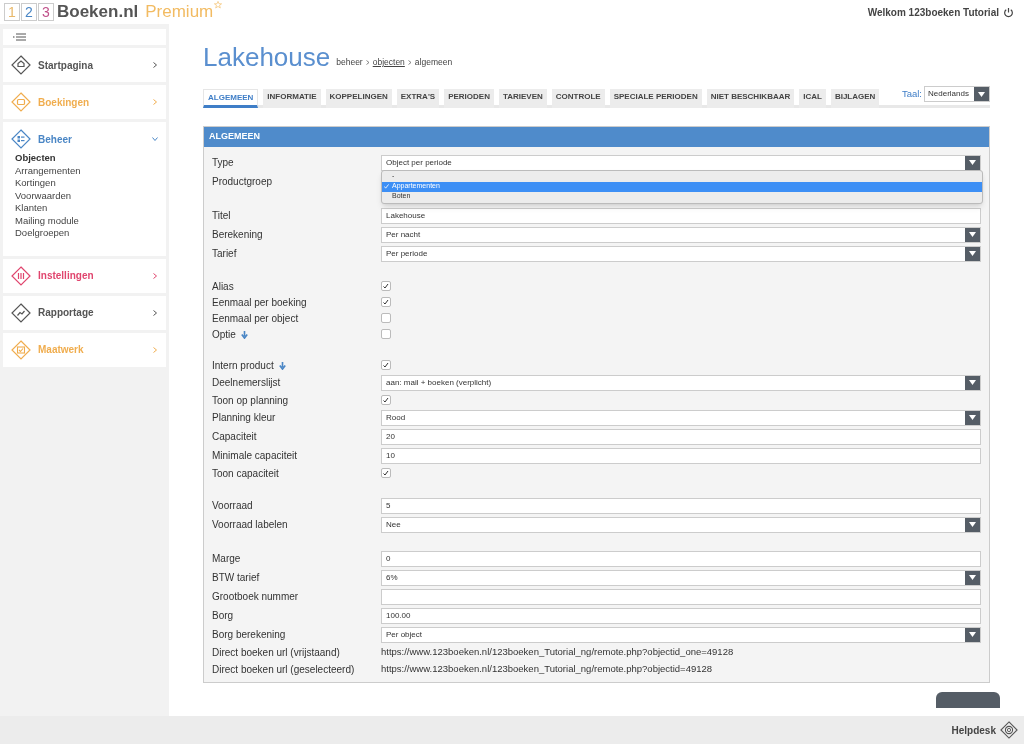 The image size is (1024, 744). I want to click on chart-icon, so click(21, 312).